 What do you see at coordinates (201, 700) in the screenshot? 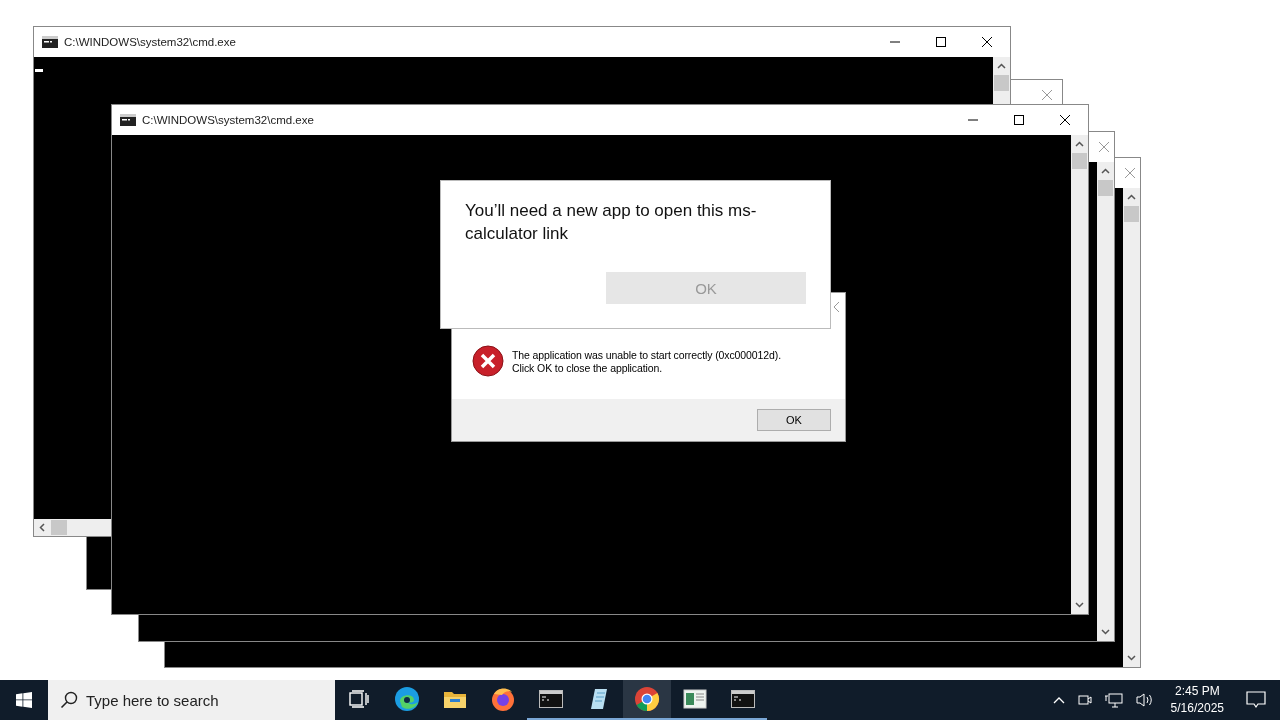
I see `search-input: Type here to search` at bounding box center [201, 700].